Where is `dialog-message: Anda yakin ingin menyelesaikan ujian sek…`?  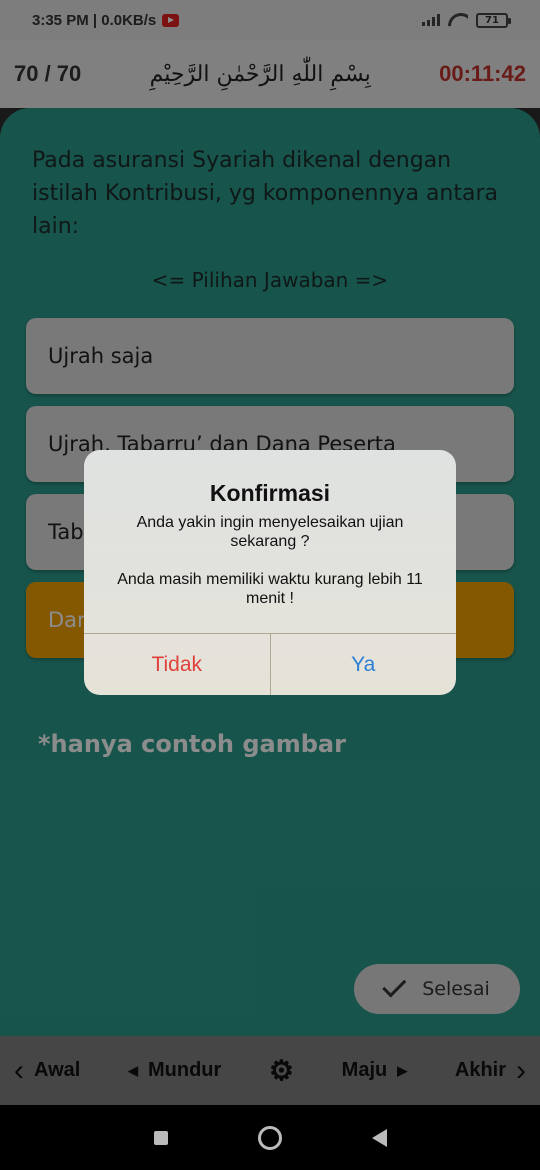
dialog-message: Anda yakin ingin menyelesaikan ujian sek… is located at coordinates (270, 560).